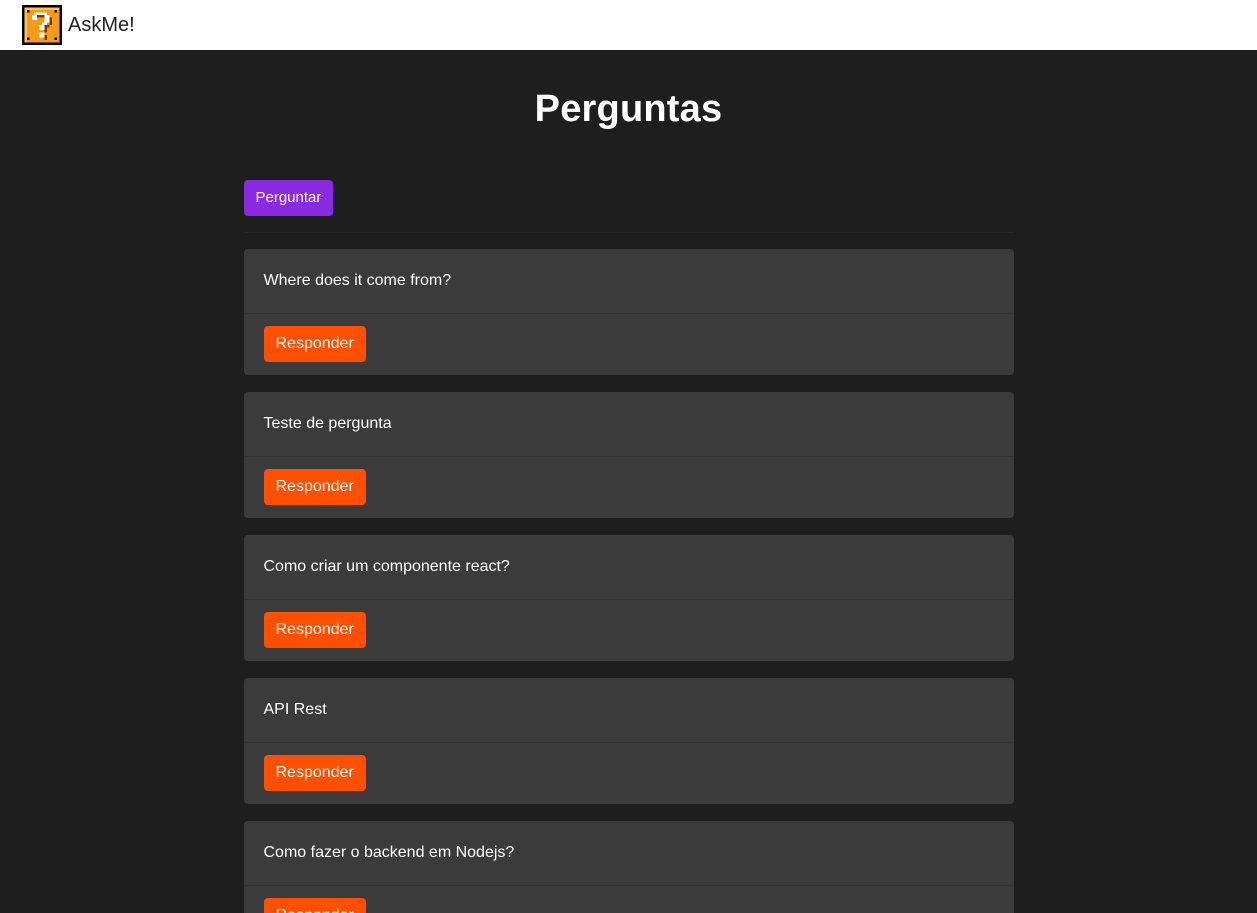 Image resolution: width=1257 pixels, height=913 pixels. Describe the element at coordinates (628, 424) in the screenshot. I see `question-text: Teste de pergunta` at that location.